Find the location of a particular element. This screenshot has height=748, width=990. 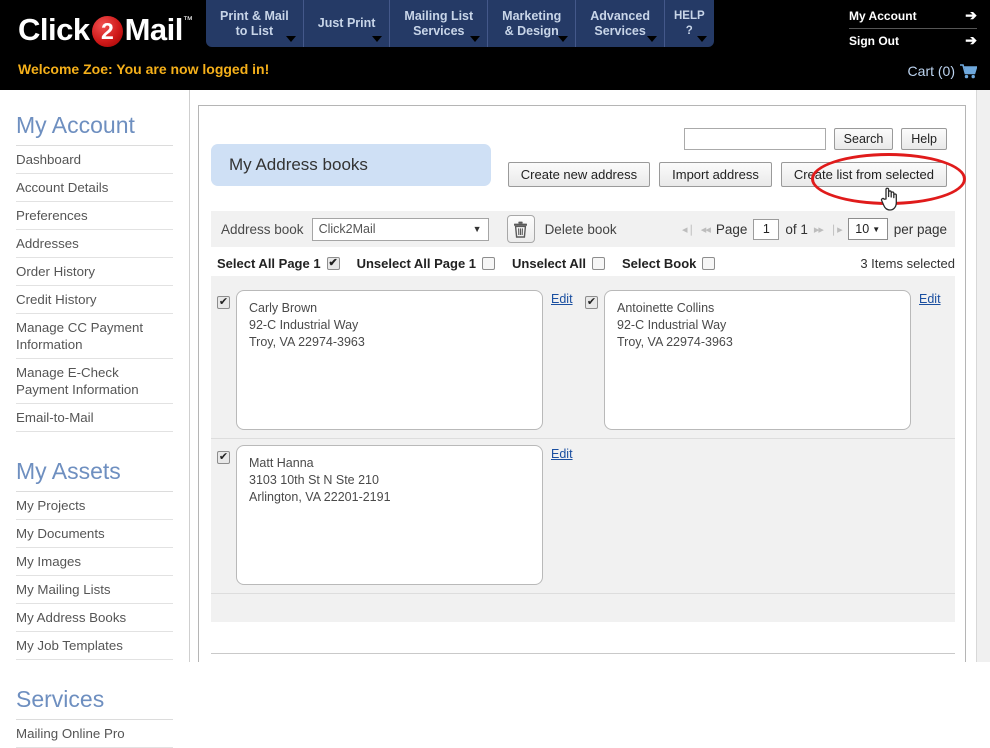

page-title: My Address books is located at coordinates (351, 165).